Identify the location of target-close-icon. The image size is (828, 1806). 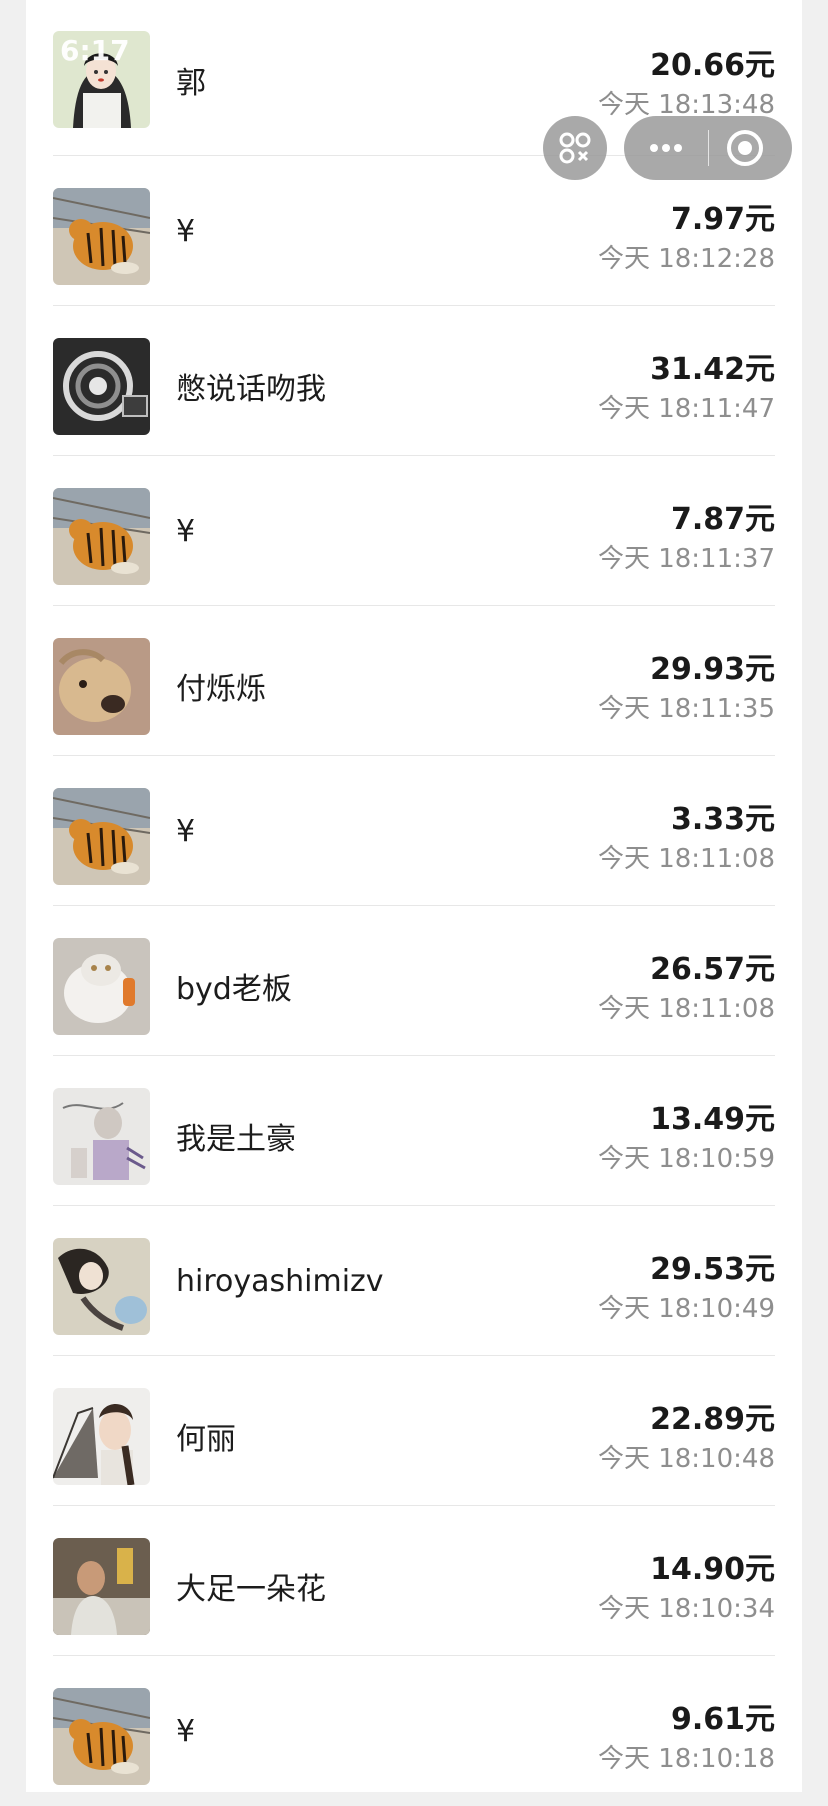
(745, 148).